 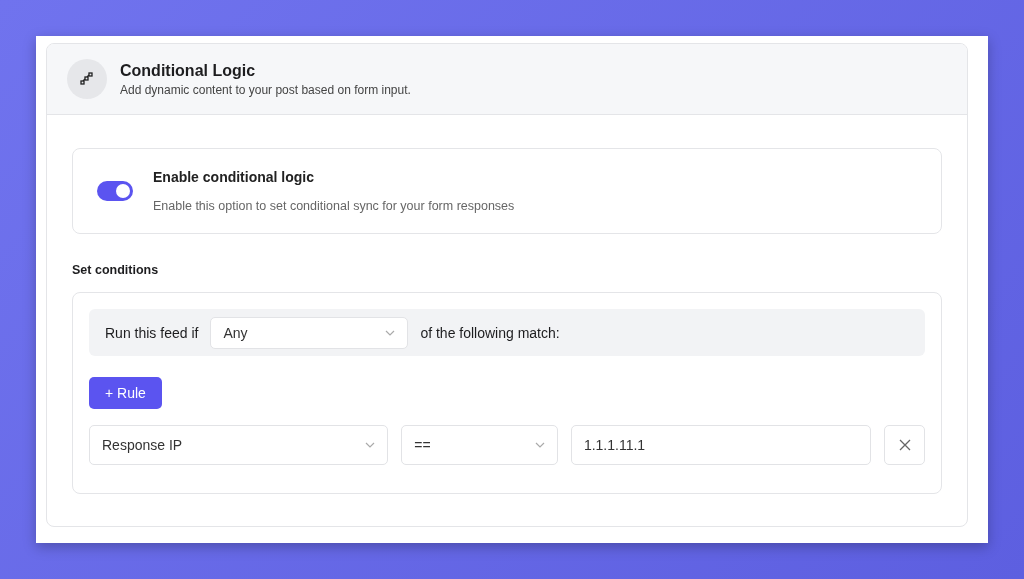 I want to click on add-rule-button: + Rule, so click(x=125, y=393).